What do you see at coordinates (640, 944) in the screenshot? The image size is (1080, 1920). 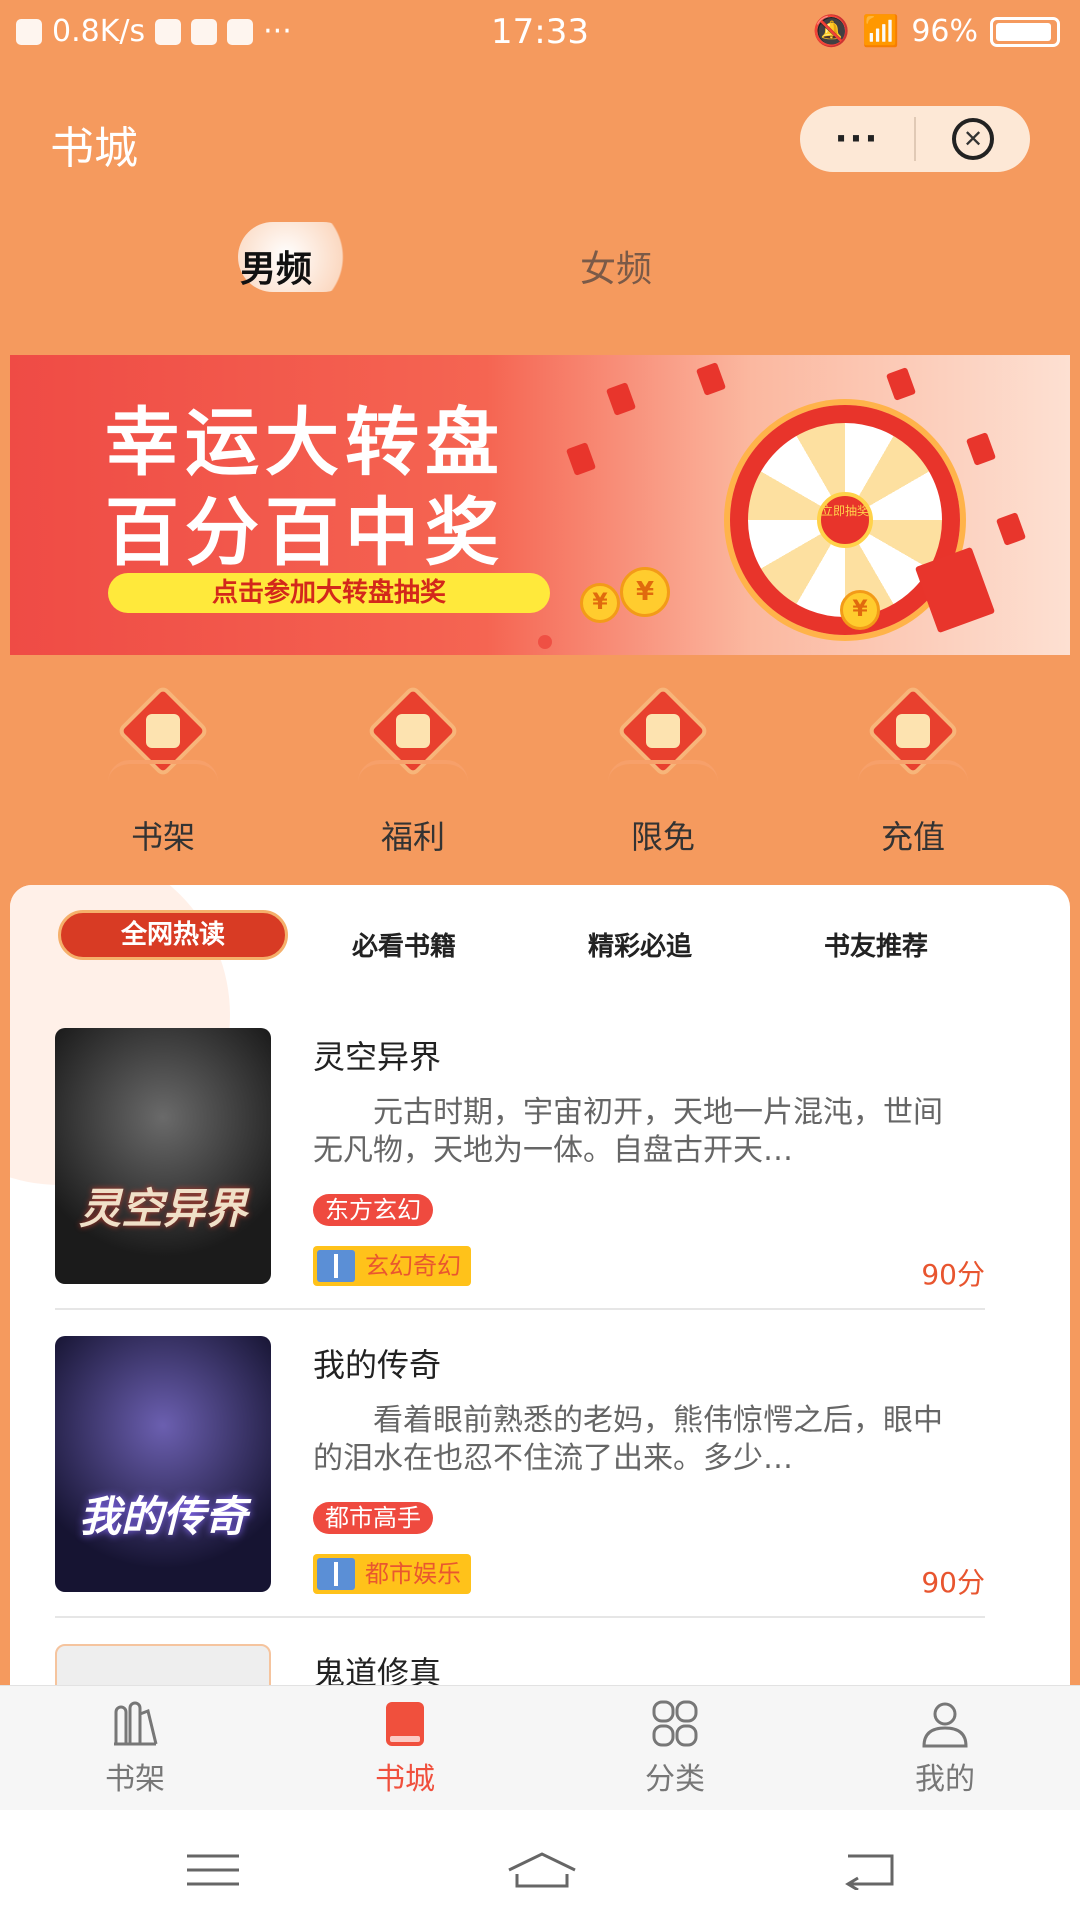 I see `tab-must-follow: 精彩必追` at bounding box center [640, 944].